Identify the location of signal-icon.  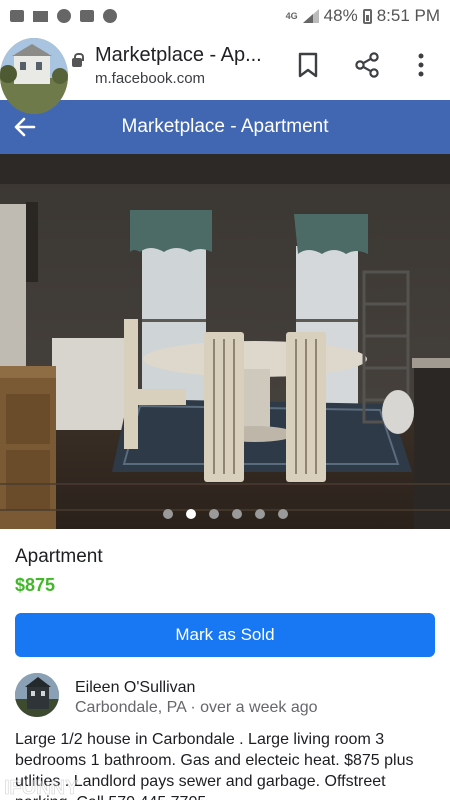
(310, 16).